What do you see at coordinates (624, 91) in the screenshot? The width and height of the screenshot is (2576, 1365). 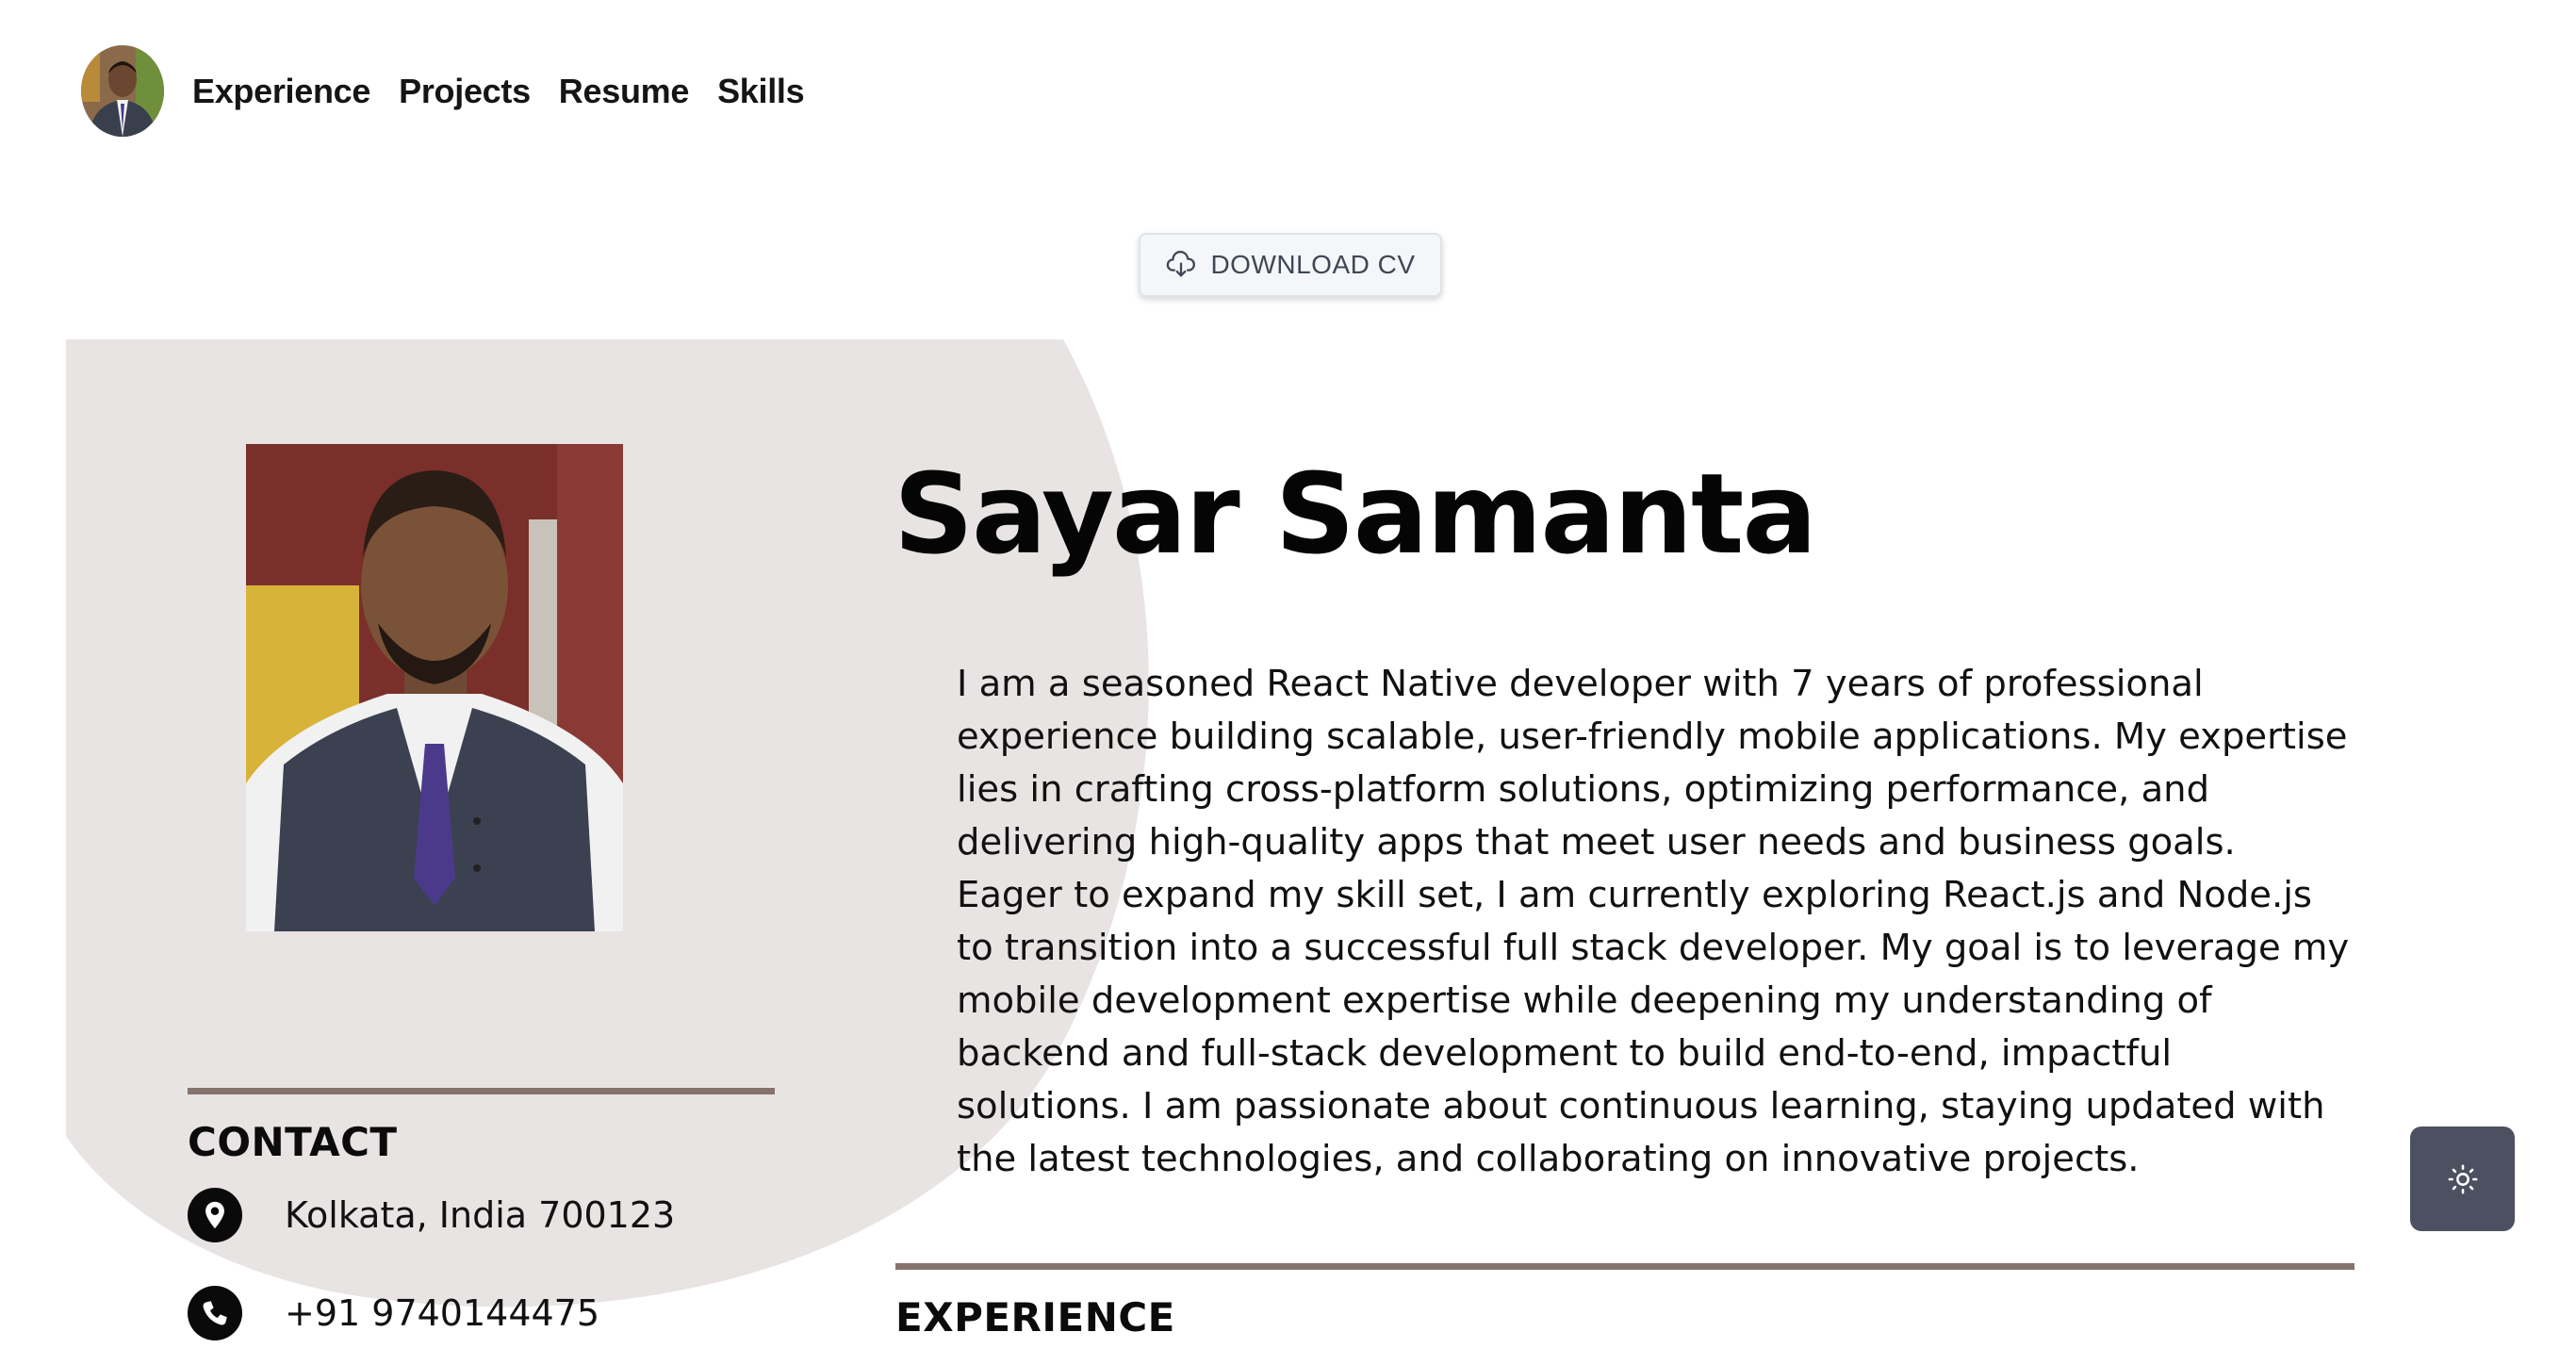 I see `nav-link-resume: Resume` at bounding box center [624, 91].